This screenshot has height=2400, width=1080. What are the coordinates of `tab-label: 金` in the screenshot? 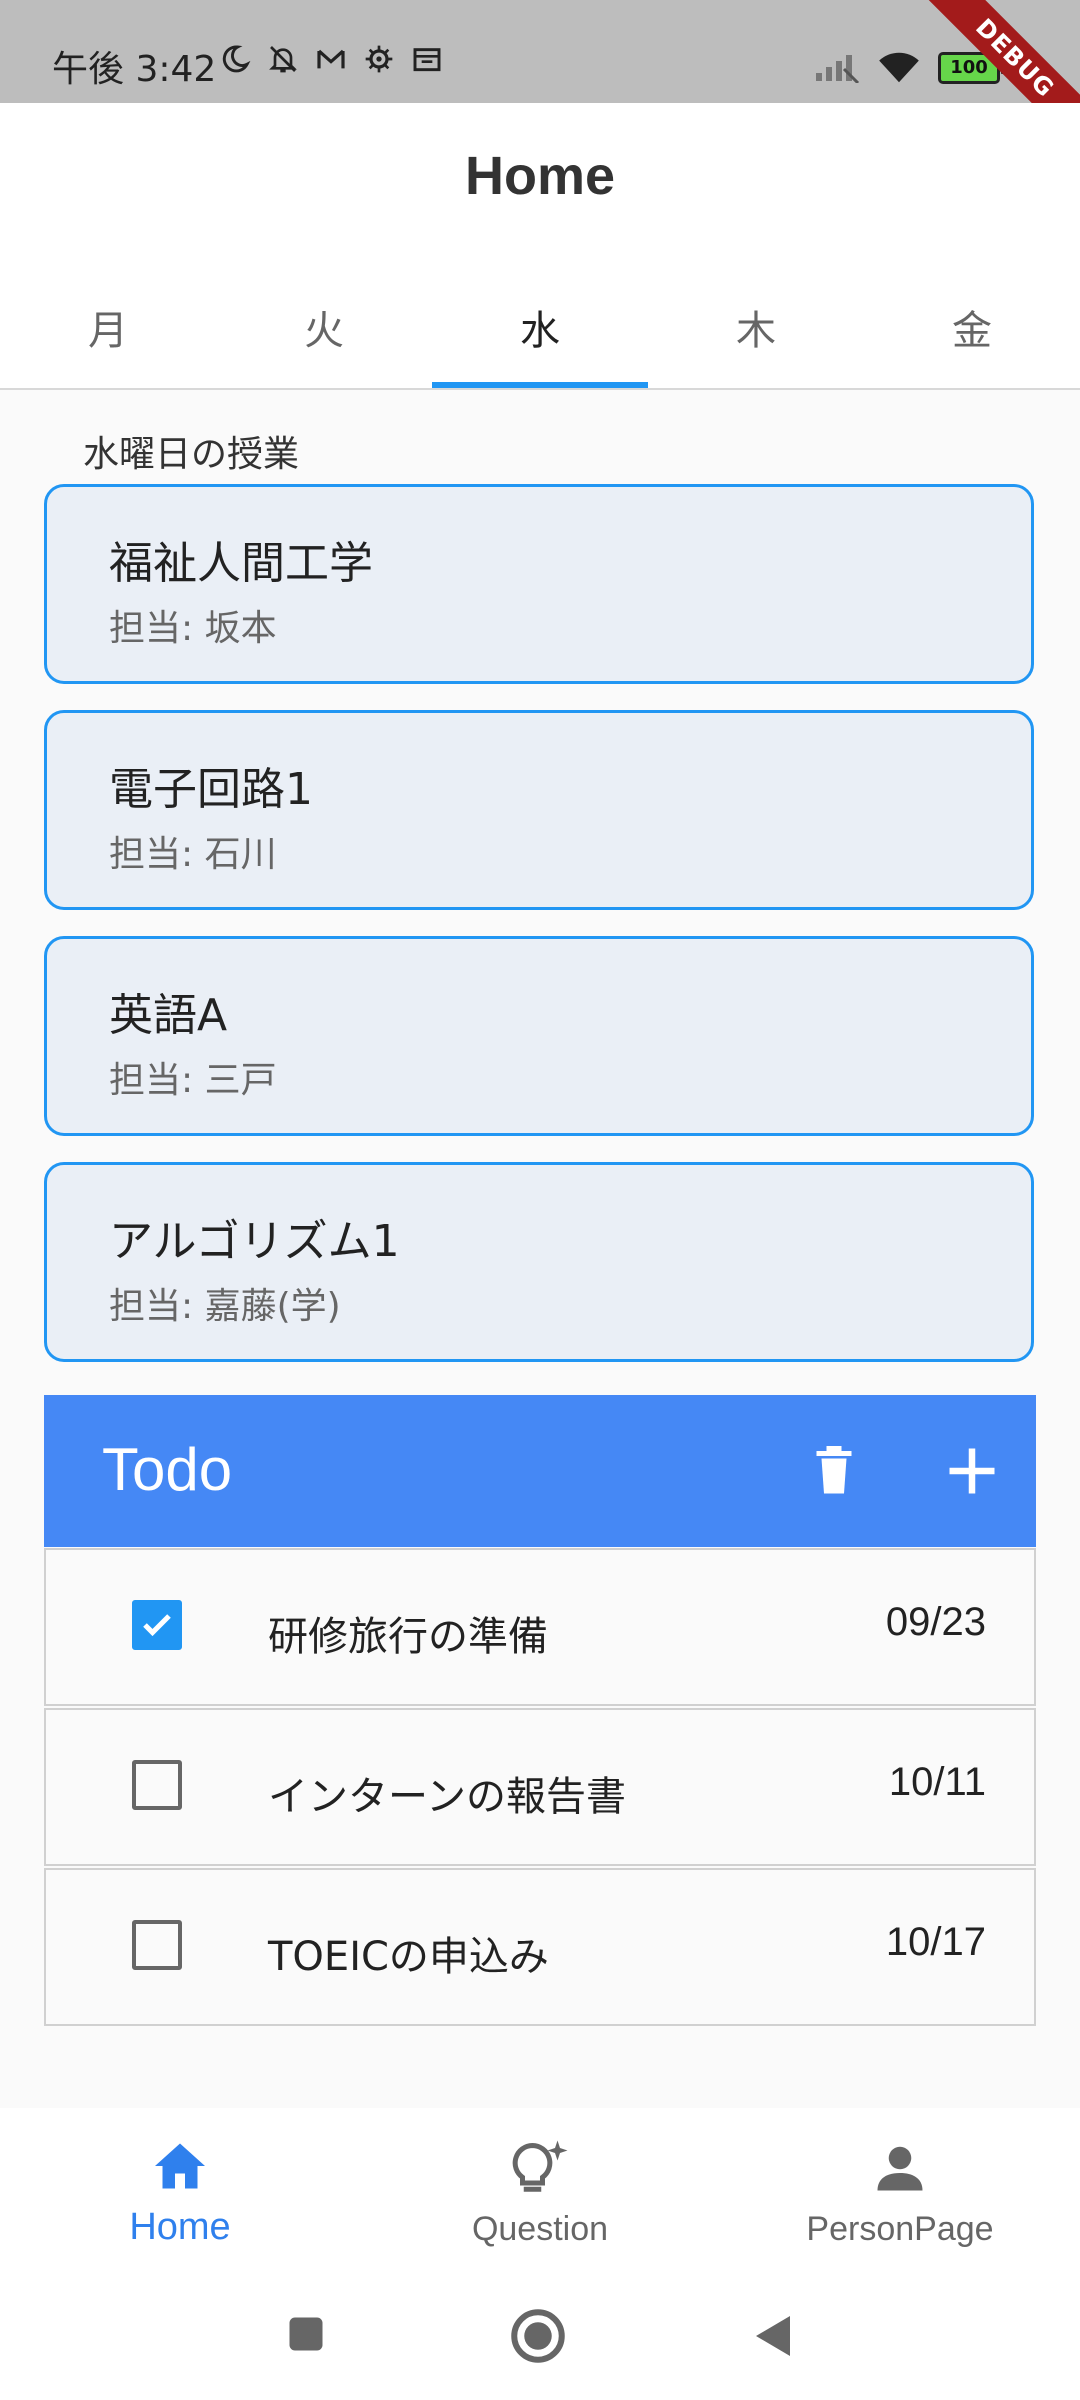 It's located at (972, 331).